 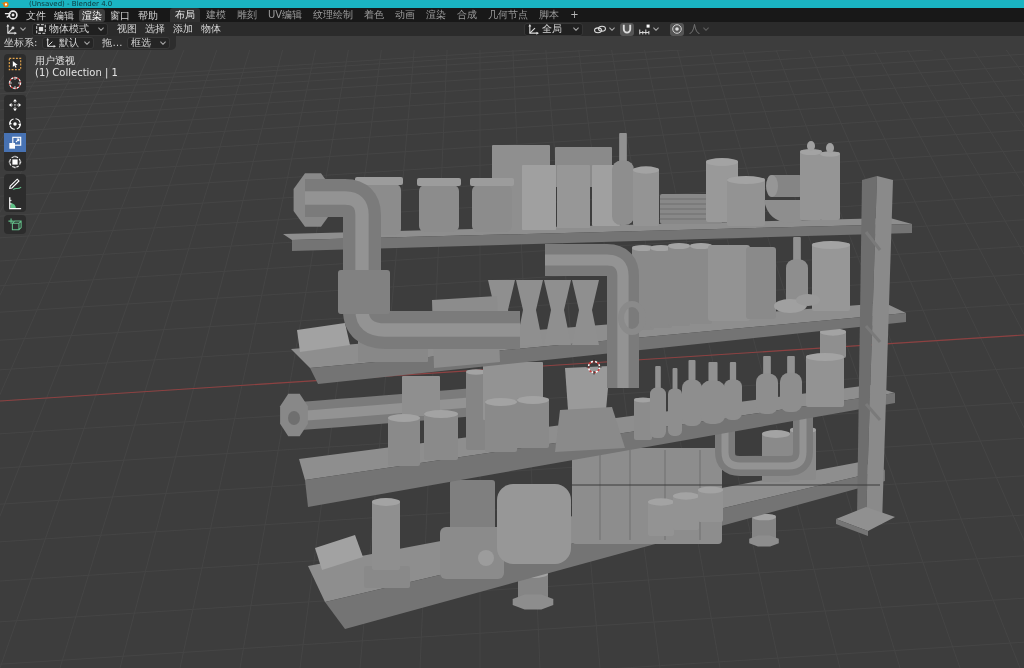 I want to click on header-menu-item: 视图, so click(x=127, y=29).